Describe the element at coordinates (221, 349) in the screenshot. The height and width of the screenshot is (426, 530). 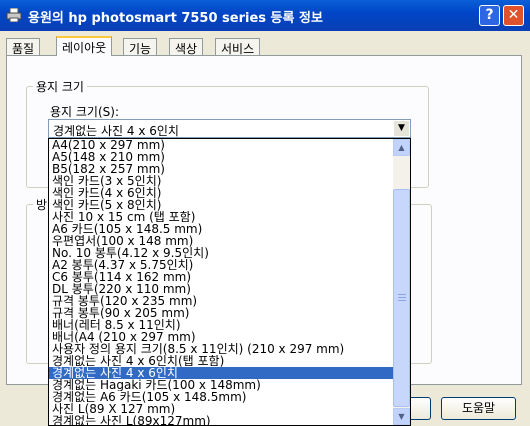
I see `paper-size-option: 사용자 정의 용지 크기(8.5 x 11인치) (210 x 297 mm)` at that location.